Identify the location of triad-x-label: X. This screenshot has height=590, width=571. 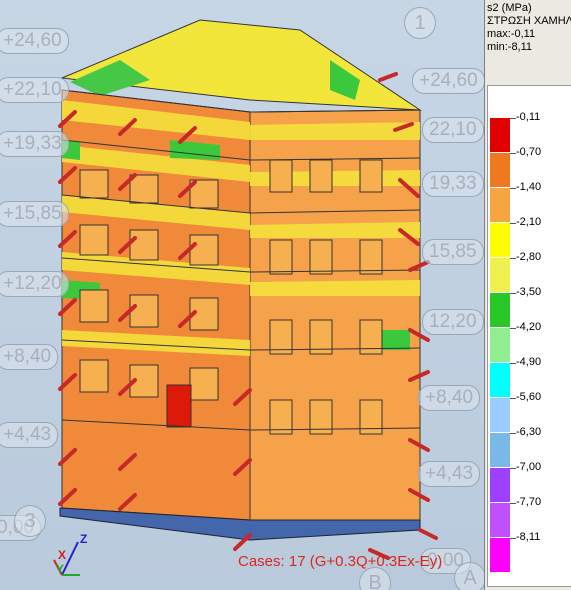
(62, 555).